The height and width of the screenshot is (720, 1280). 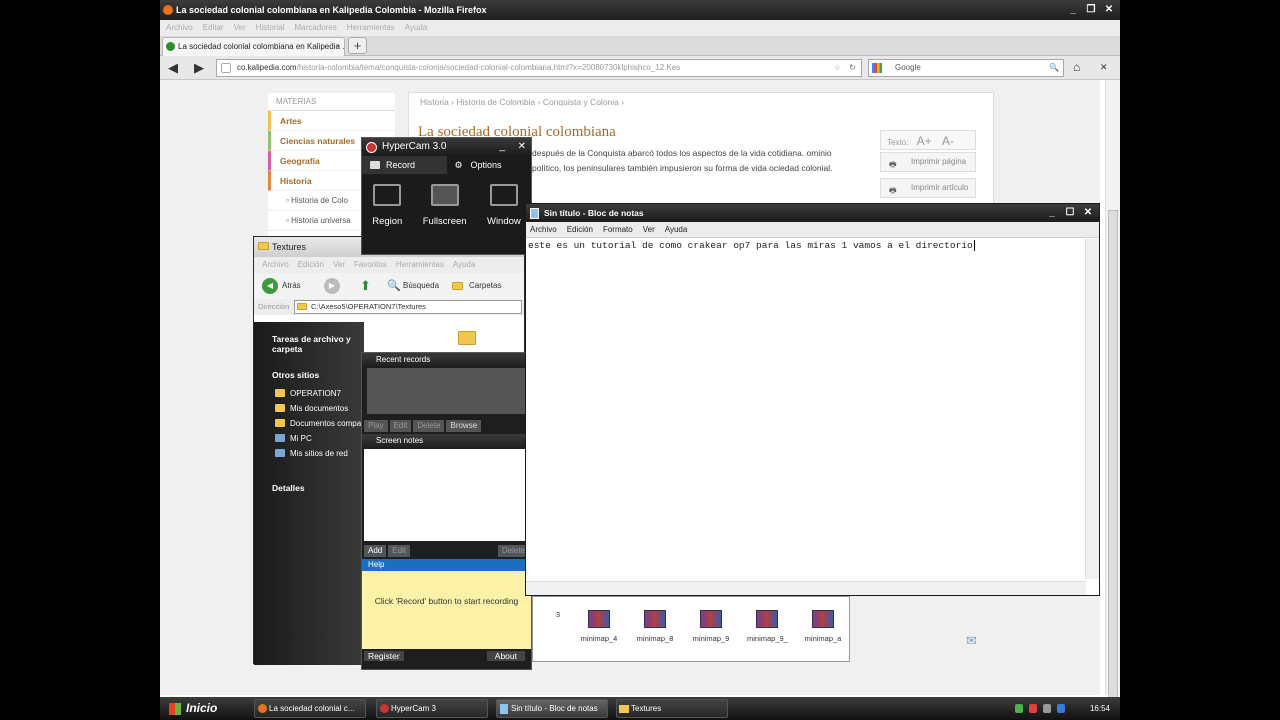 What do you see at coordinates (445, 205) in the screenshot?
I see `mode-fullscreen: Fullscreen` at bounding box center [445, 205].